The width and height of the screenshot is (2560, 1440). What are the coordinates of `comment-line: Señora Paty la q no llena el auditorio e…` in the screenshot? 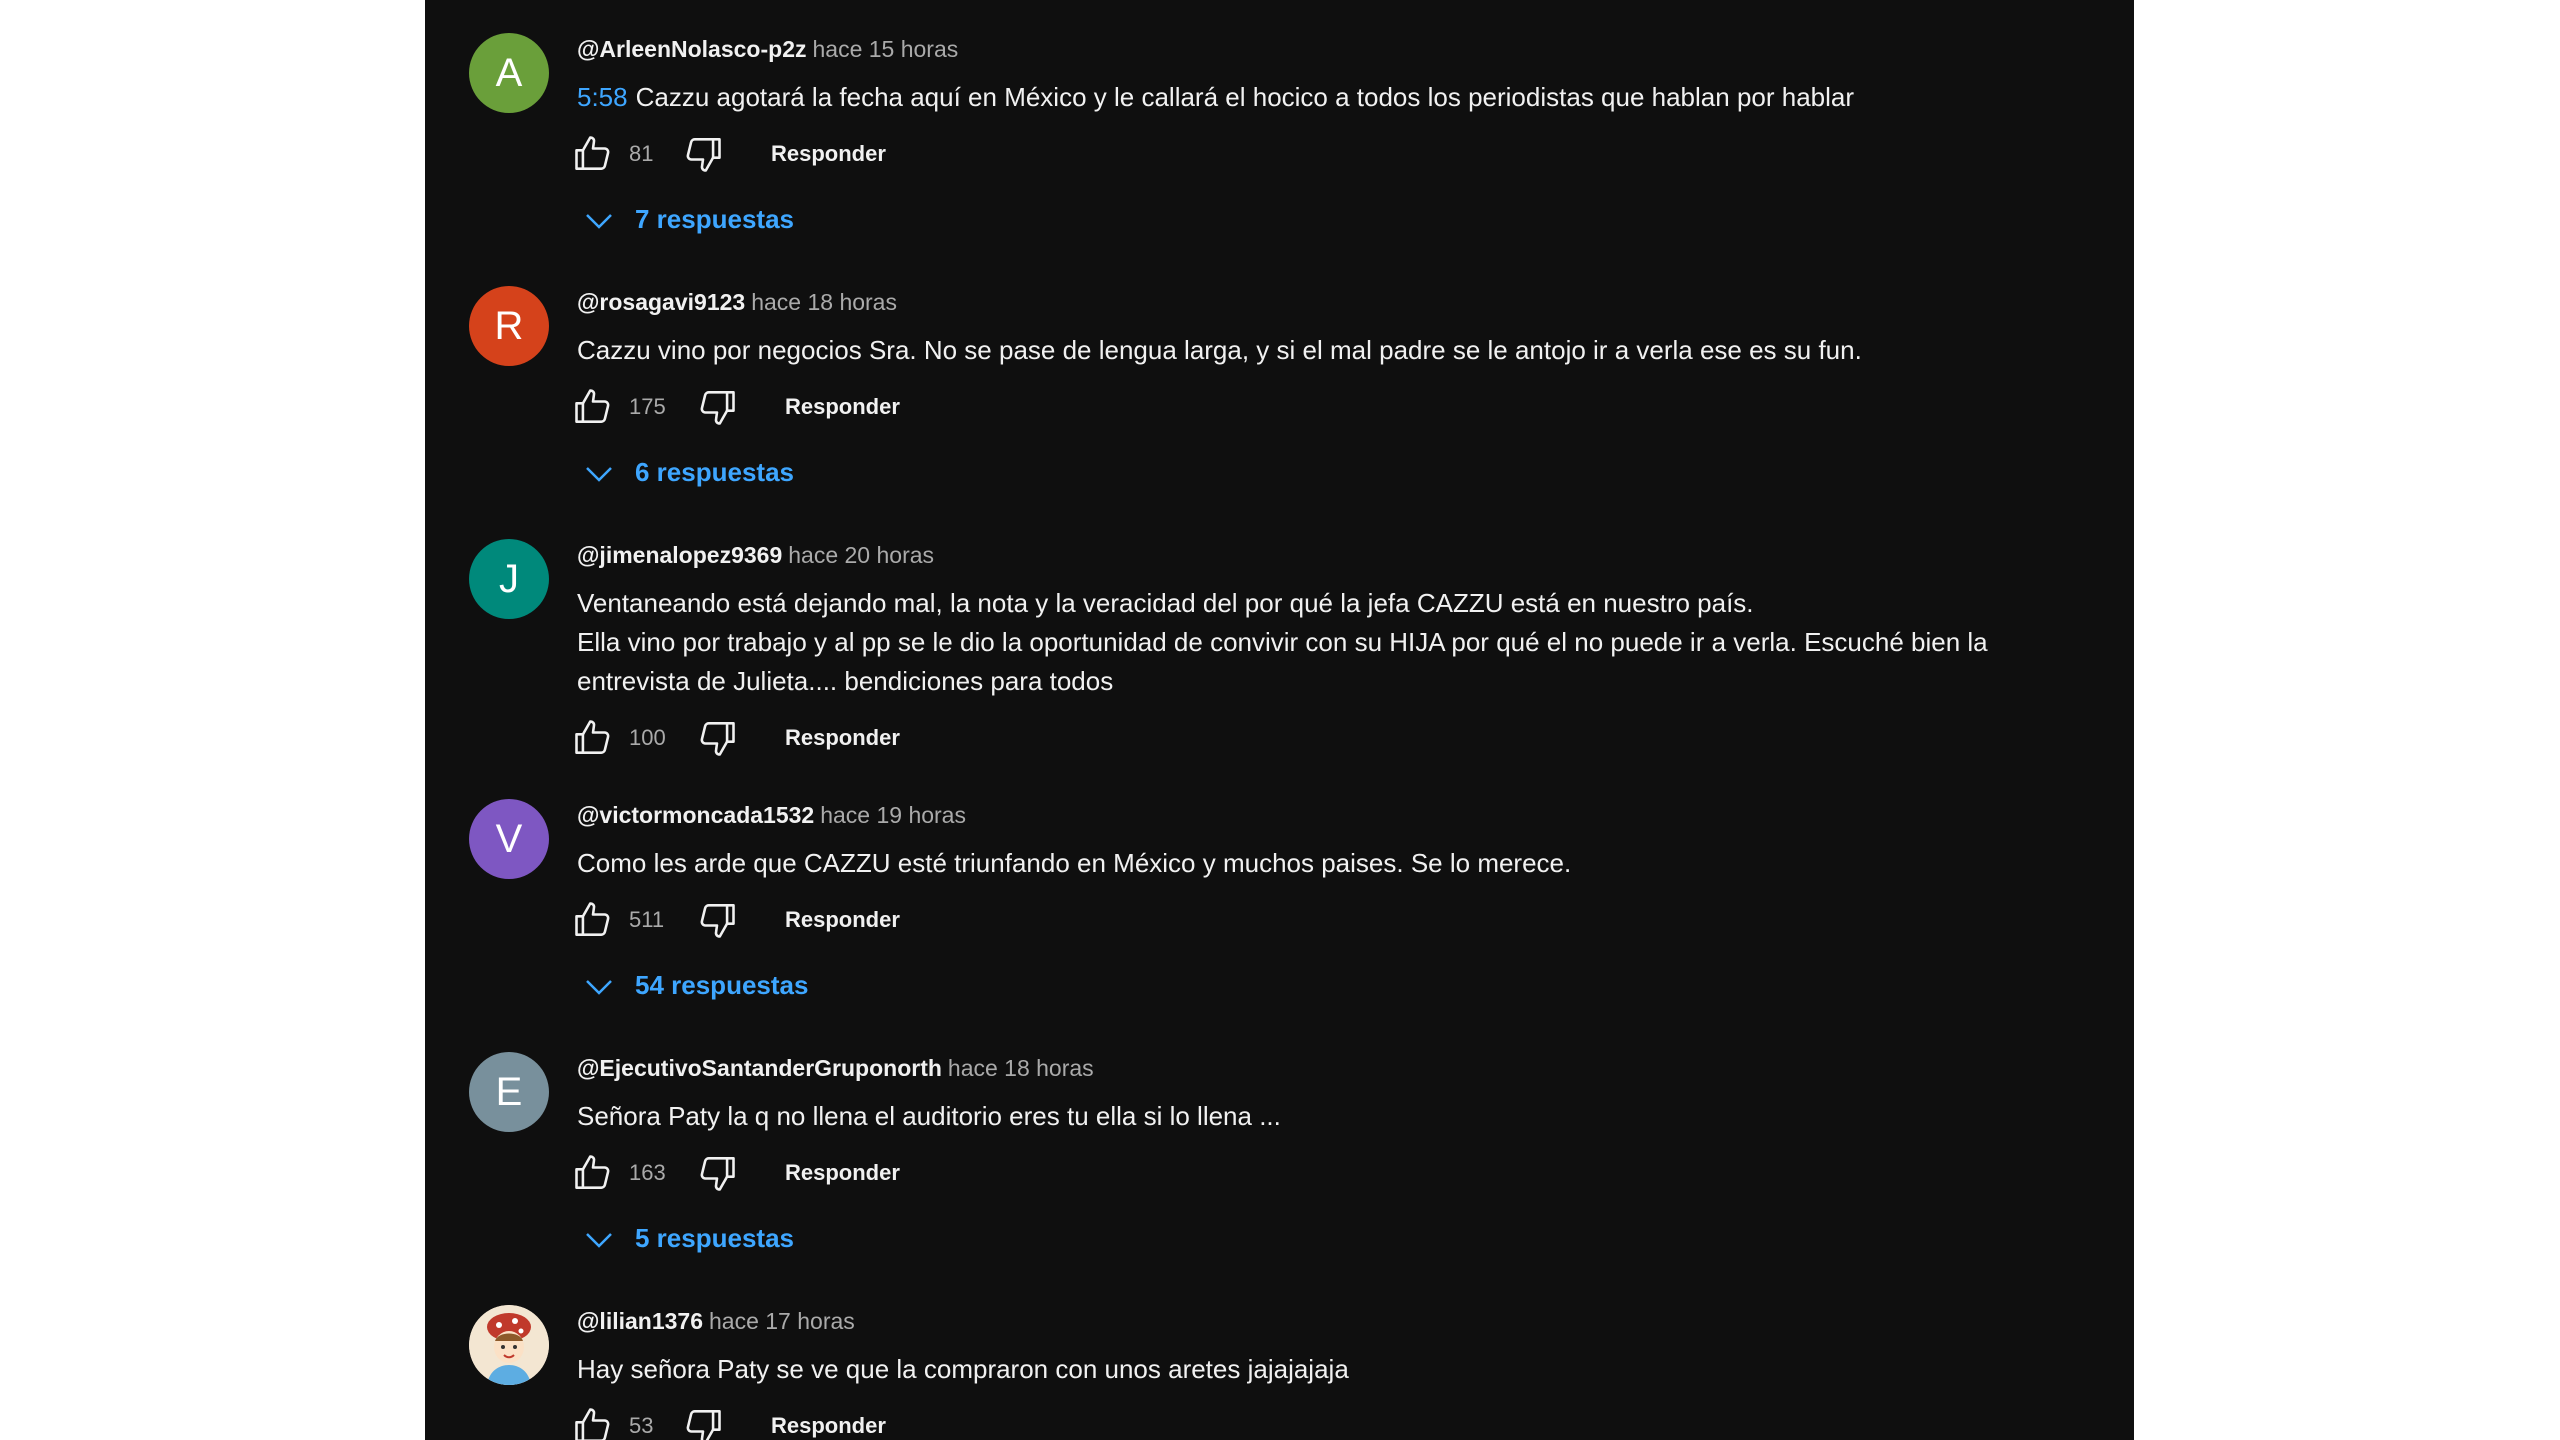 It's located at (929, 1116).